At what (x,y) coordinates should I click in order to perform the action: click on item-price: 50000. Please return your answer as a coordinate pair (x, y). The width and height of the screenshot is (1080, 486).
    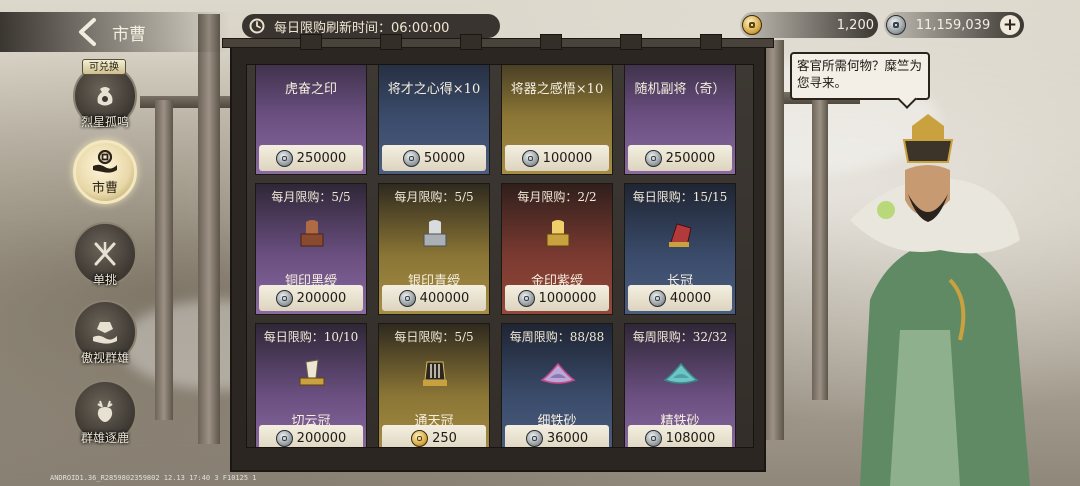
    Looking at the image, I should click on (434, 158).